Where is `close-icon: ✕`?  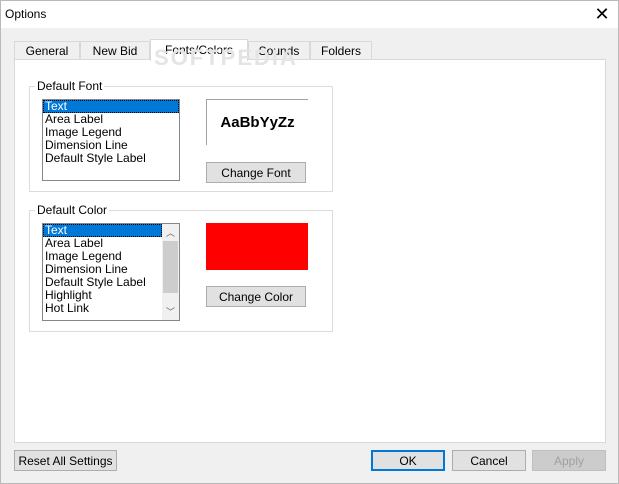 close-icon: ✕ is located at coordinates (602, 14).